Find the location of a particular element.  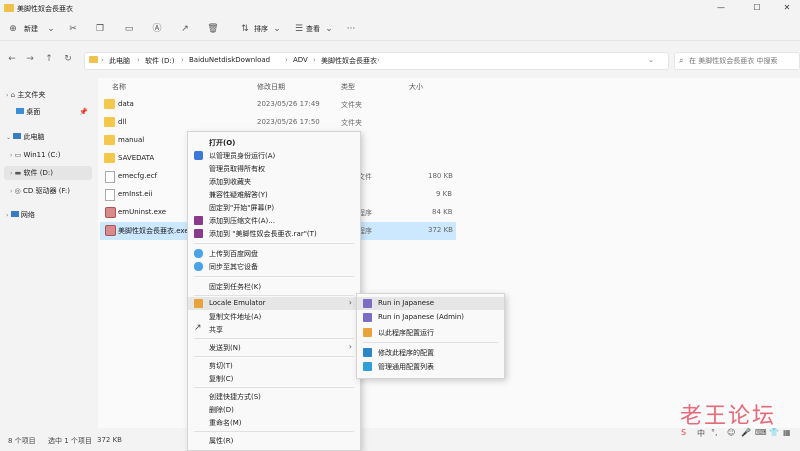

skin-icon: 👕 is located at coordinates (774, 432).